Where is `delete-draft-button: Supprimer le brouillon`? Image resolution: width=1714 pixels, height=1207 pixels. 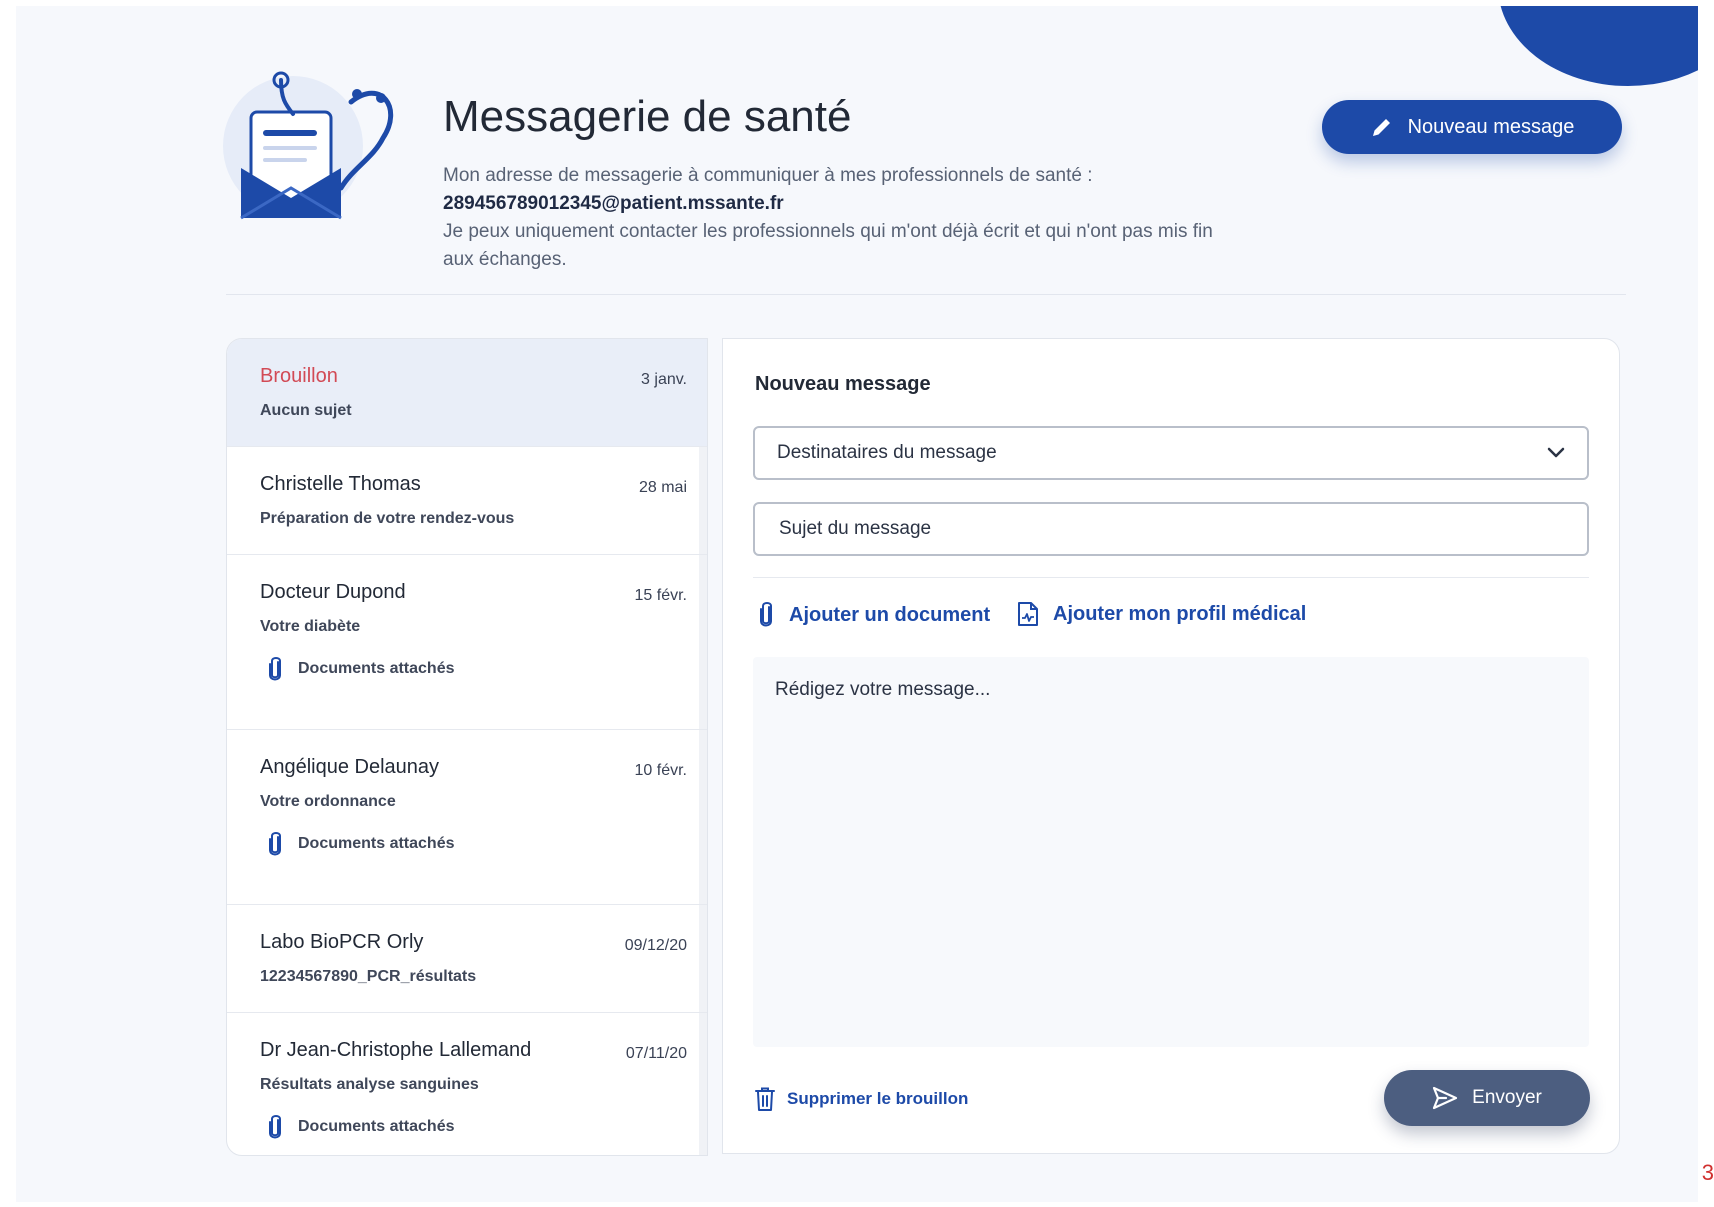
delete-draft-button: Supprimer le brouillon is located at coordinates (861, 1099).